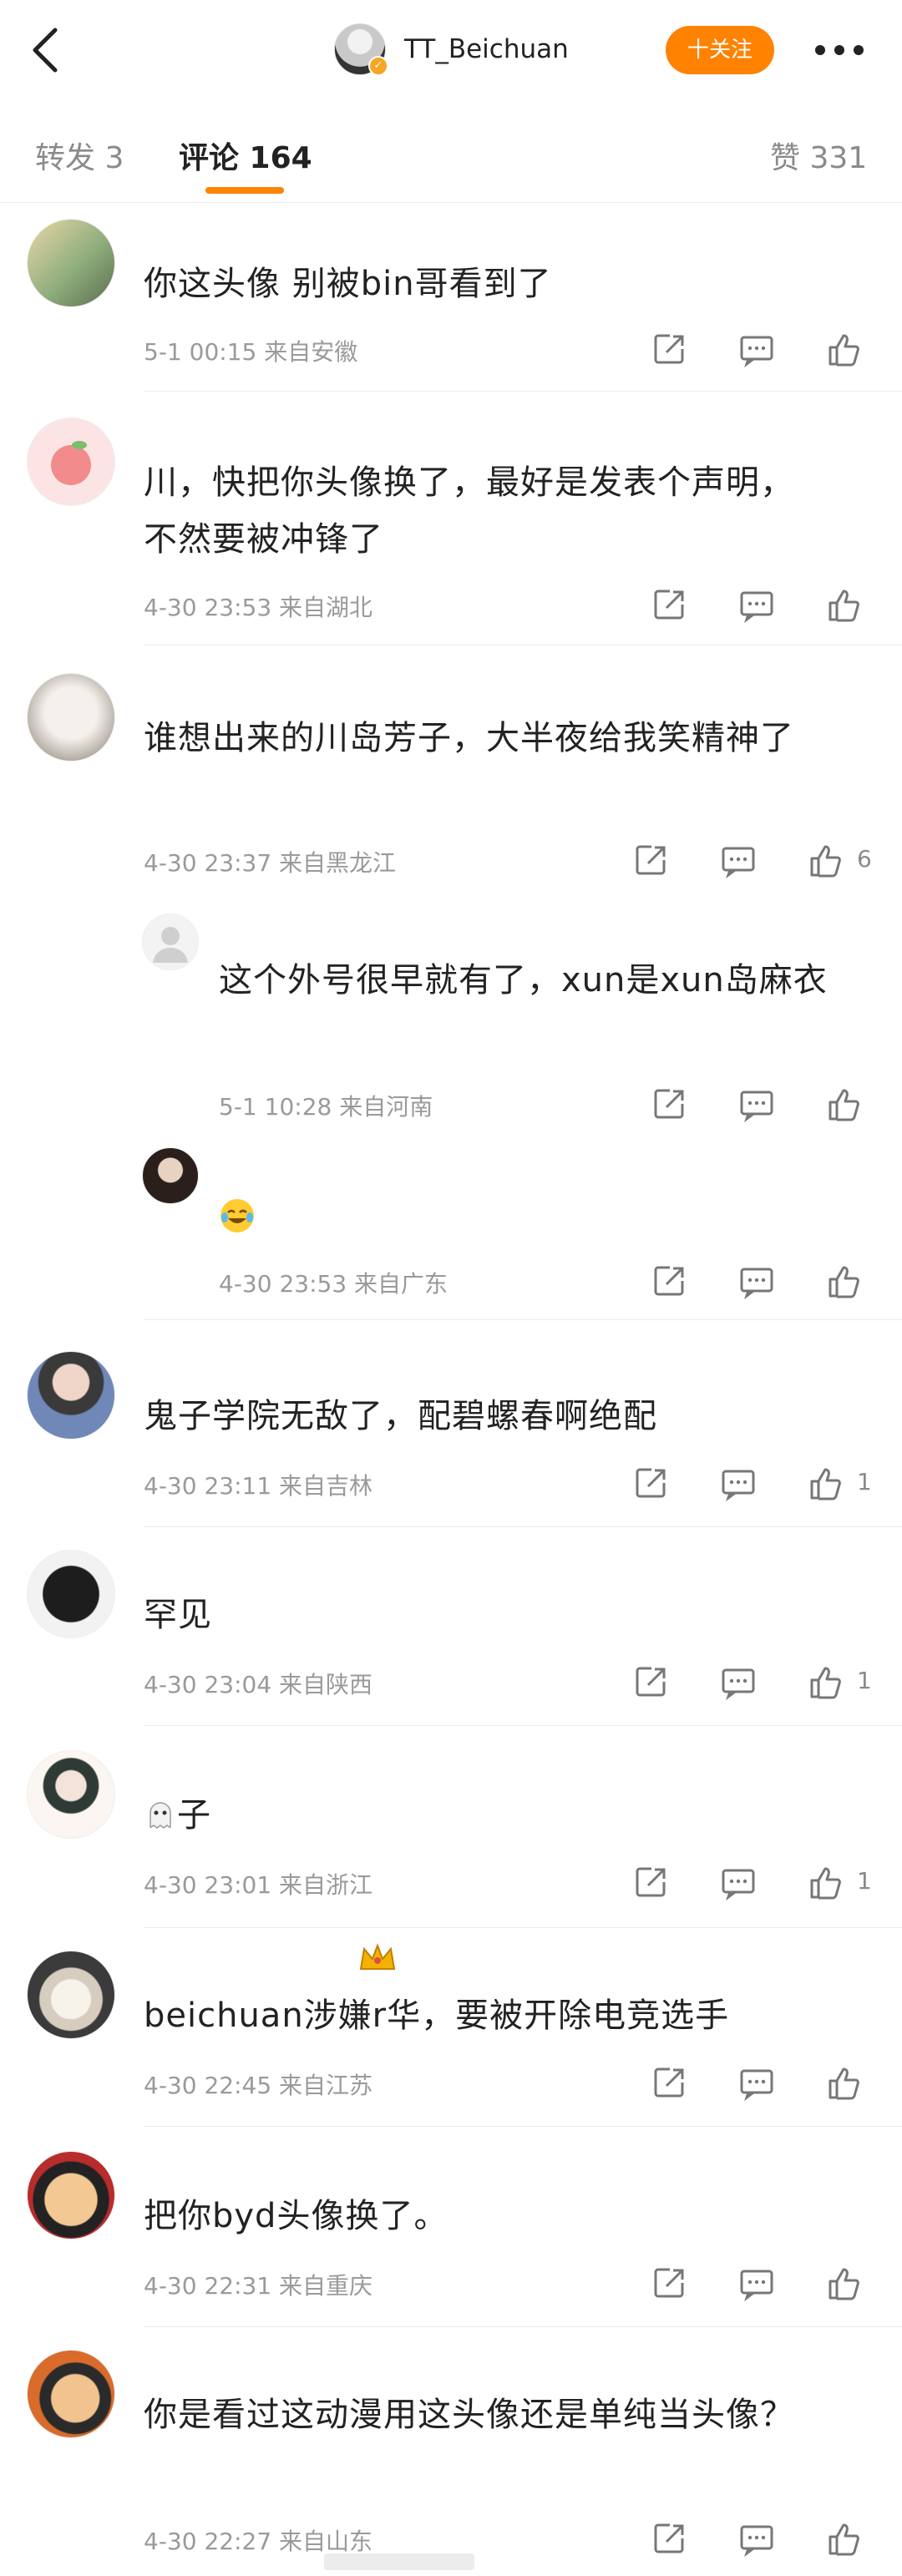 This screenshot has width=902, height=2576. I want to click on chevron-left-icon, so click(46, 50).